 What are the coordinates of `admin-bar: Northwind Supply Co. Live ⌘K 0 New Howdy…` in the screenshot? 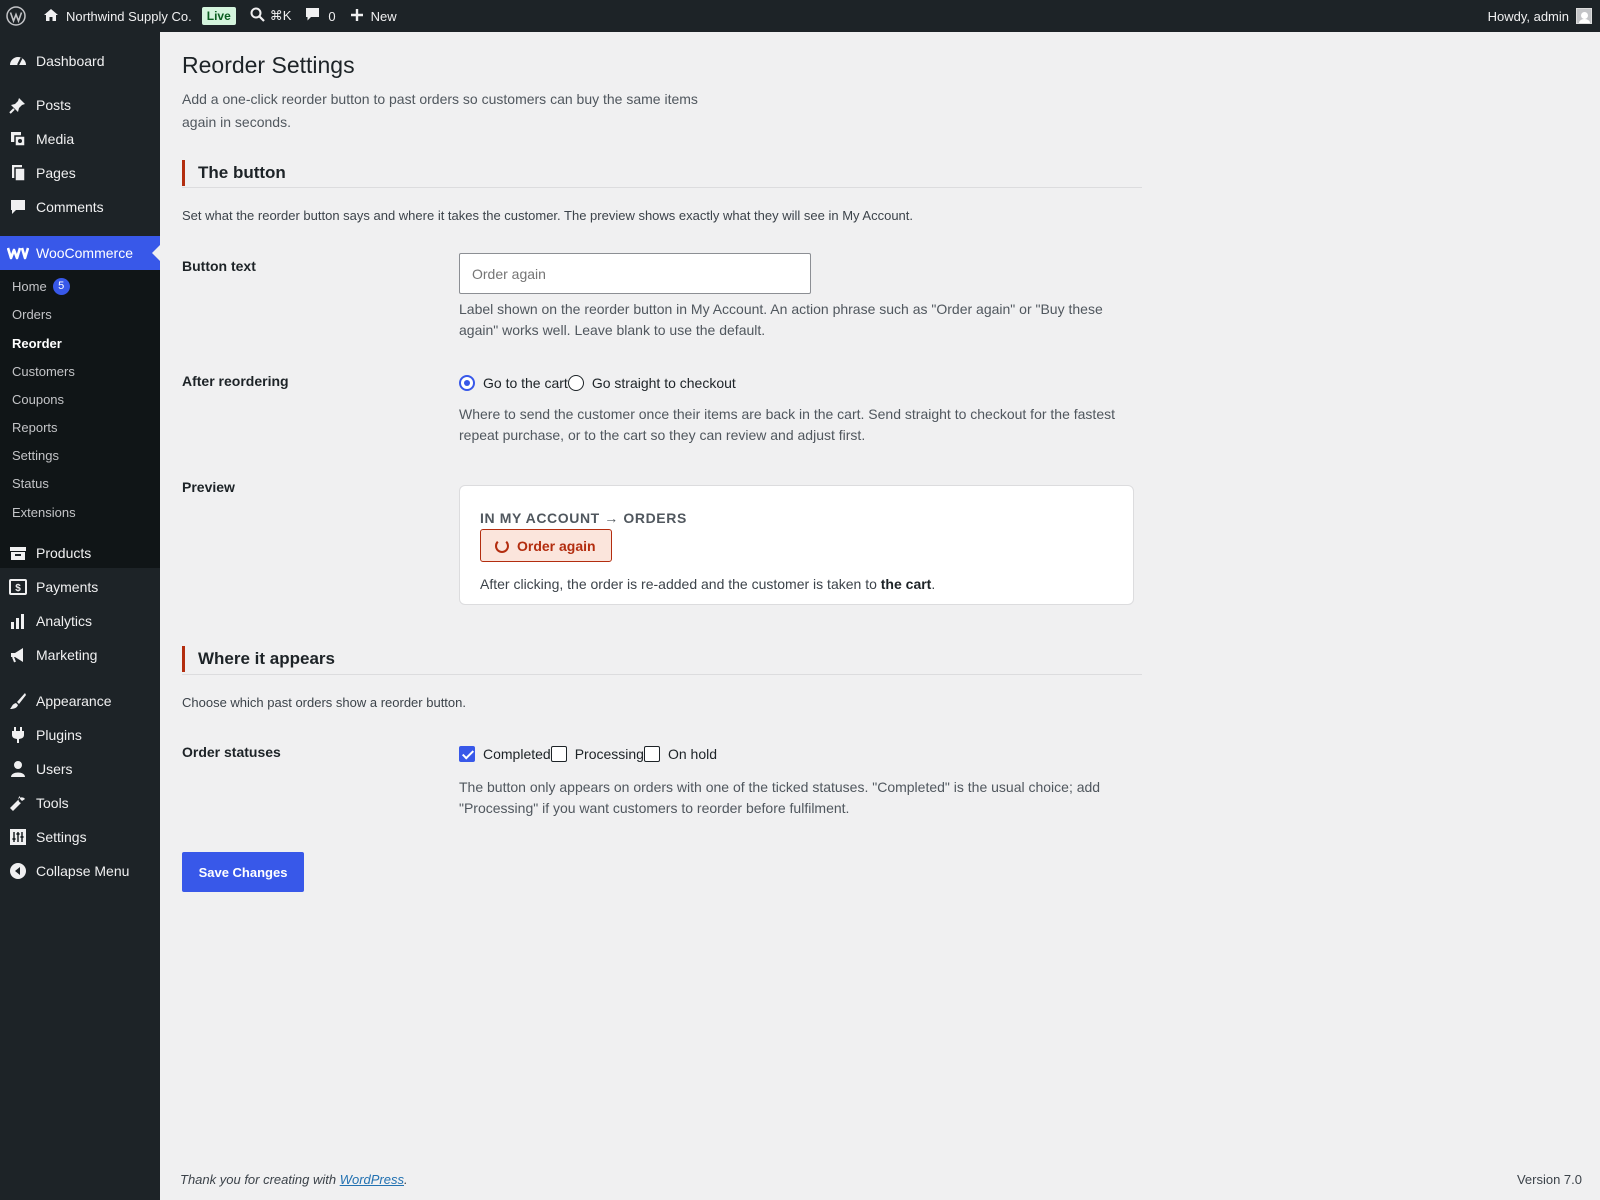 It's located at (800, 16).